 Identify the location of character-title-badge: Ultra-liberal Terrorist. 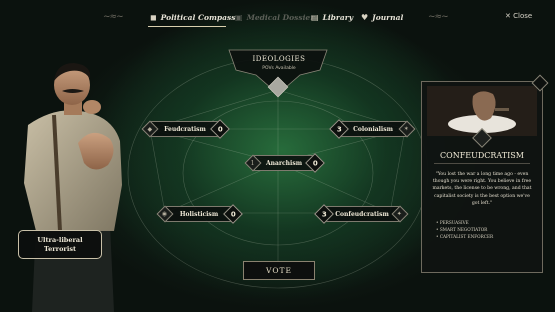
(60, 244).